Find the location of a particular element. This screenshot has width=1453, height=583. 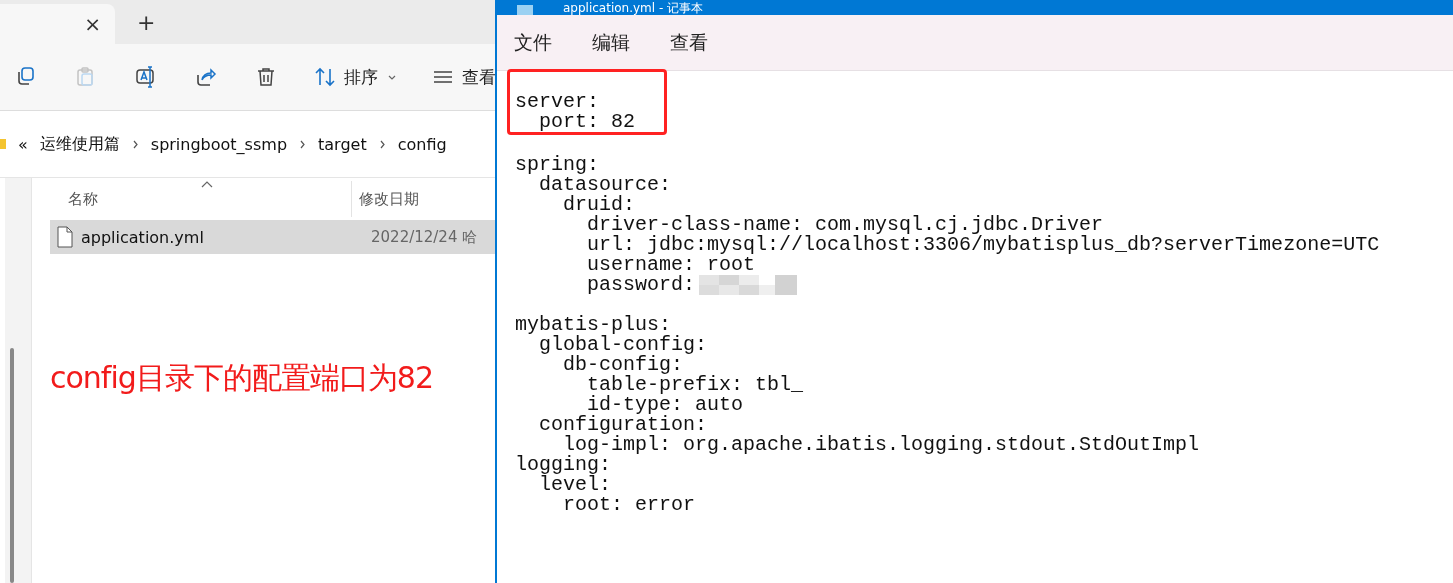

code-line: password: is located at coordinates (641, 285).